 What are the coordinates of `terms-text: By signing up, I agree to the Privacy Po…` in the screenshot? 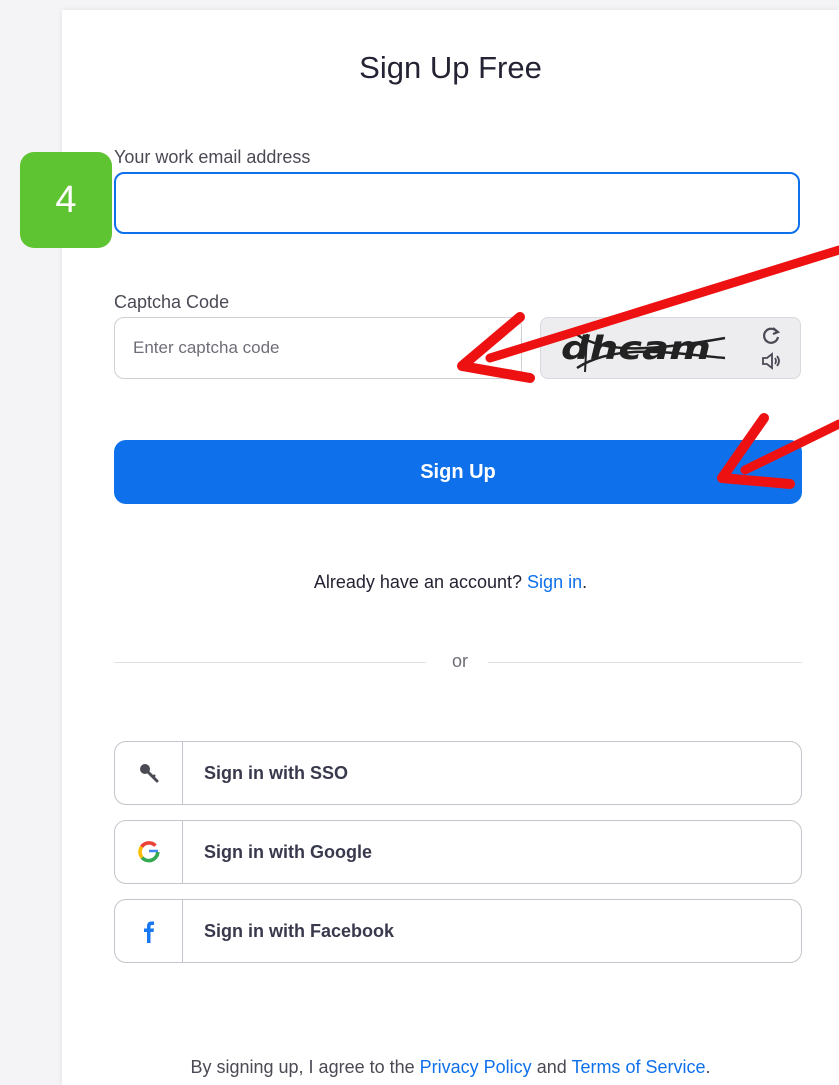 It's located at (450, 1067).